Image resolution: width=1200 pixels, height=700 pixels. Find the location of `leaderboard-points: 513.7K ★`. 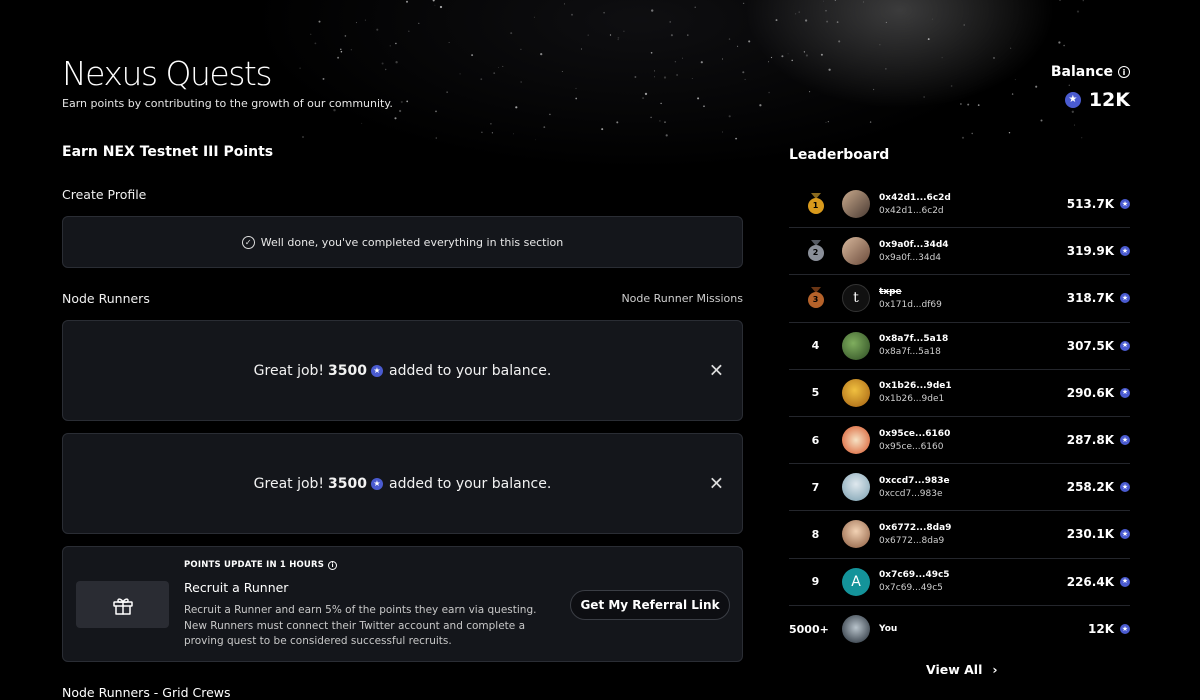

leaderboard-points: 513.7K ★ is located at coordinates (1098, 204).